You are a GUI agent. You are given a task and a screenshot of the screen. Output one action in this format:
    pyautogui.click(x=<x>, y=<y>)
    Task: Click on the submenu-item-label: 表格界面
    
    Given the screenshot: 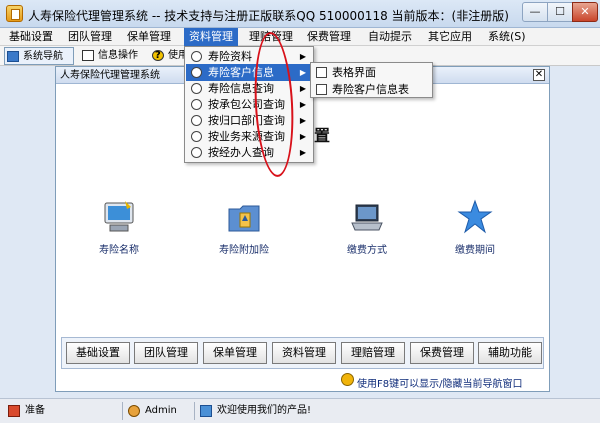 What is the action you would take?
    pyautogui.click(x=354, y=72)
    